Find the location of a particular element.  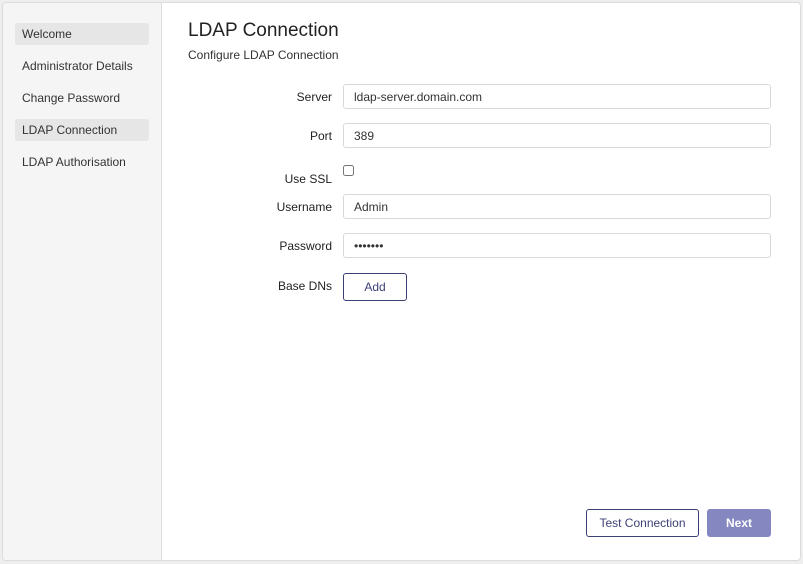

sidebar-item-welcome: Welcome is located at coordinates (82, 34).